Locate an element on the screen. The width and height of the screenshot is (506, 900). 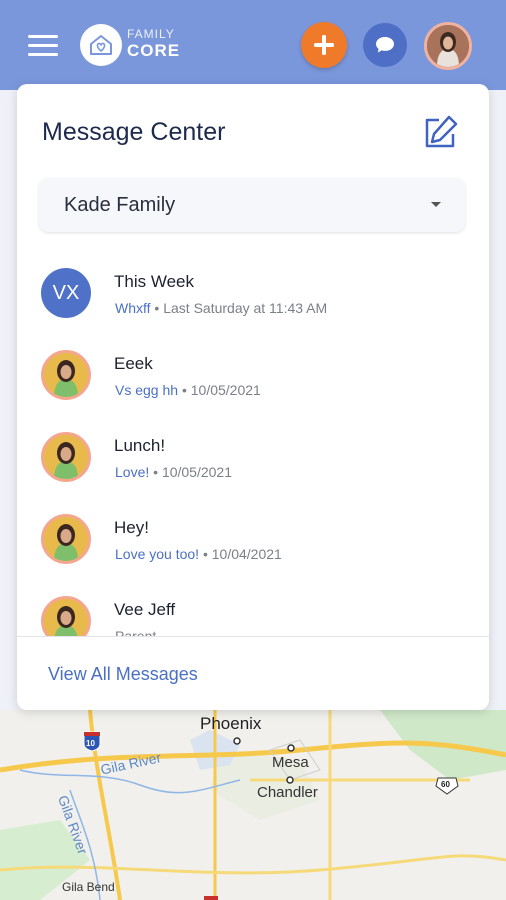
message-preview: Love you too! is located at coordinates (157, 554).